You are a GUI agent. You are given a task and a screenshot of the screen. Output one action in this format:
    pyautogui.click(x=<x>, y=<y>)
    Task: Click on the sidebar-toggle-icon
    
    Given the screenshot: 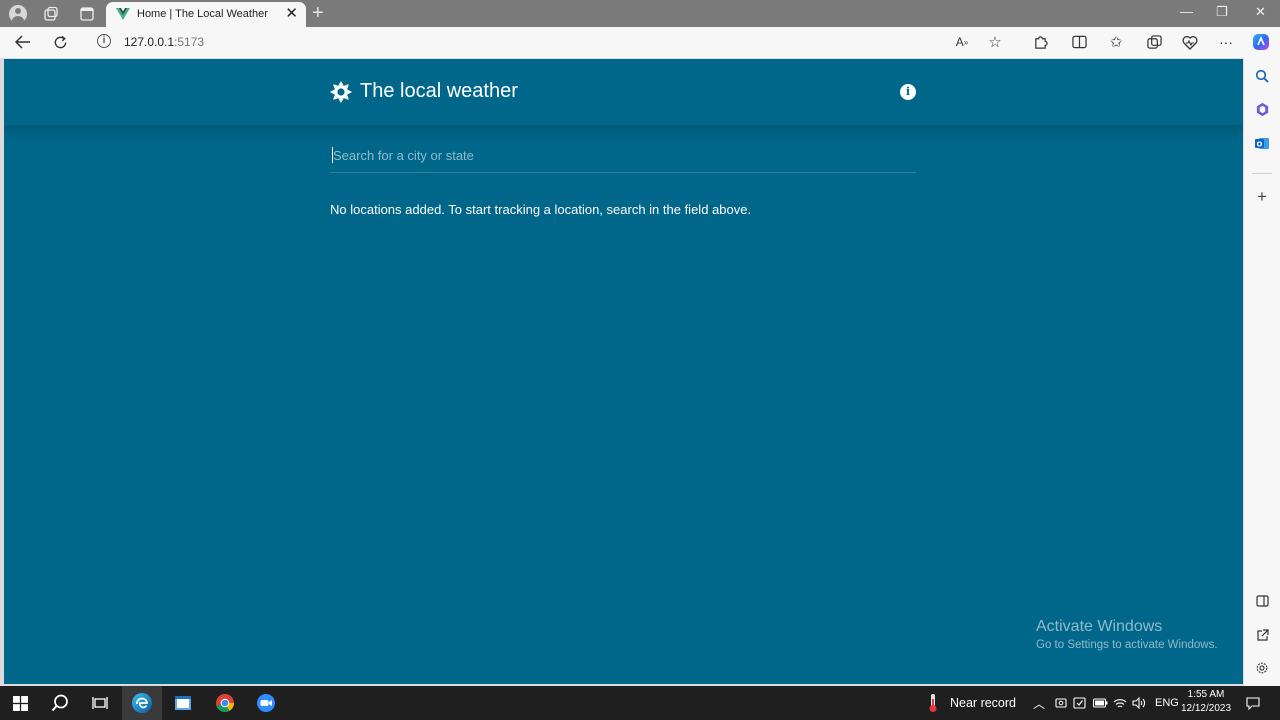 What is the action you would take?
    pyautogui.click(x=1262, y=601)
    